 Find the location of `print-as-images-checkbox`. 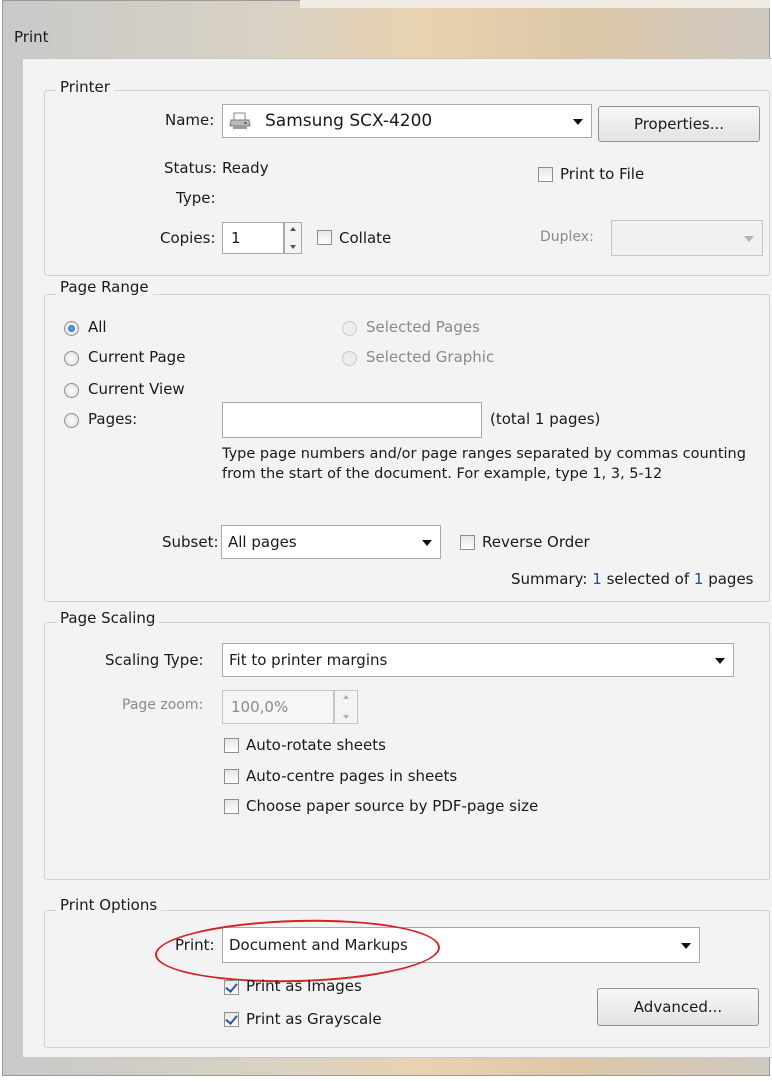

print-as-images-checkbox is located at coordinates (231, 987).